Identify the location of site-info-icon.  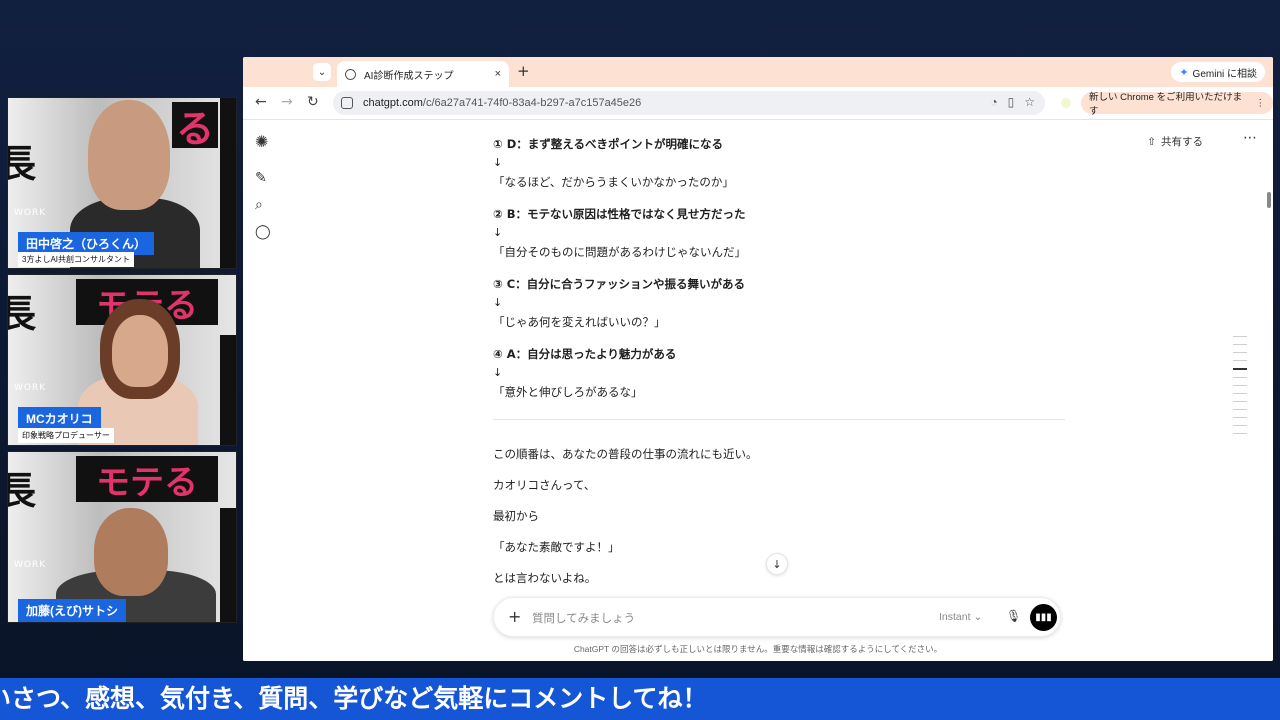
(347, 103).